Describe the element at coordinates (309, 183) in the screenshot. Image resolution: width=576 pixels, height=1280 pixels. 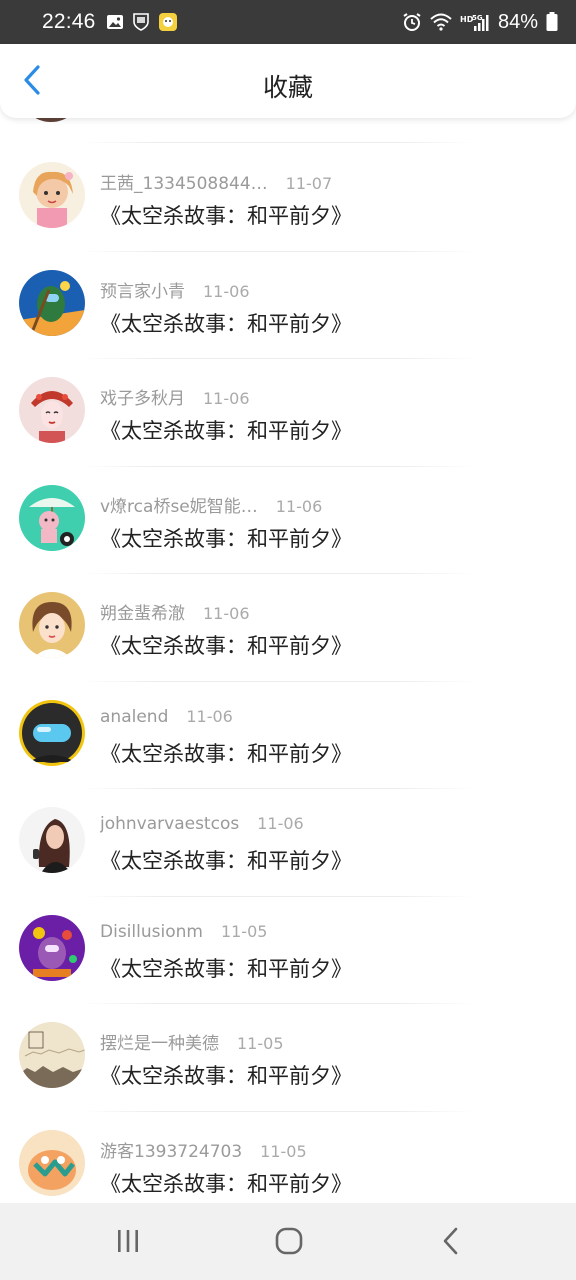
I see `item-date: 11-07` at that location.